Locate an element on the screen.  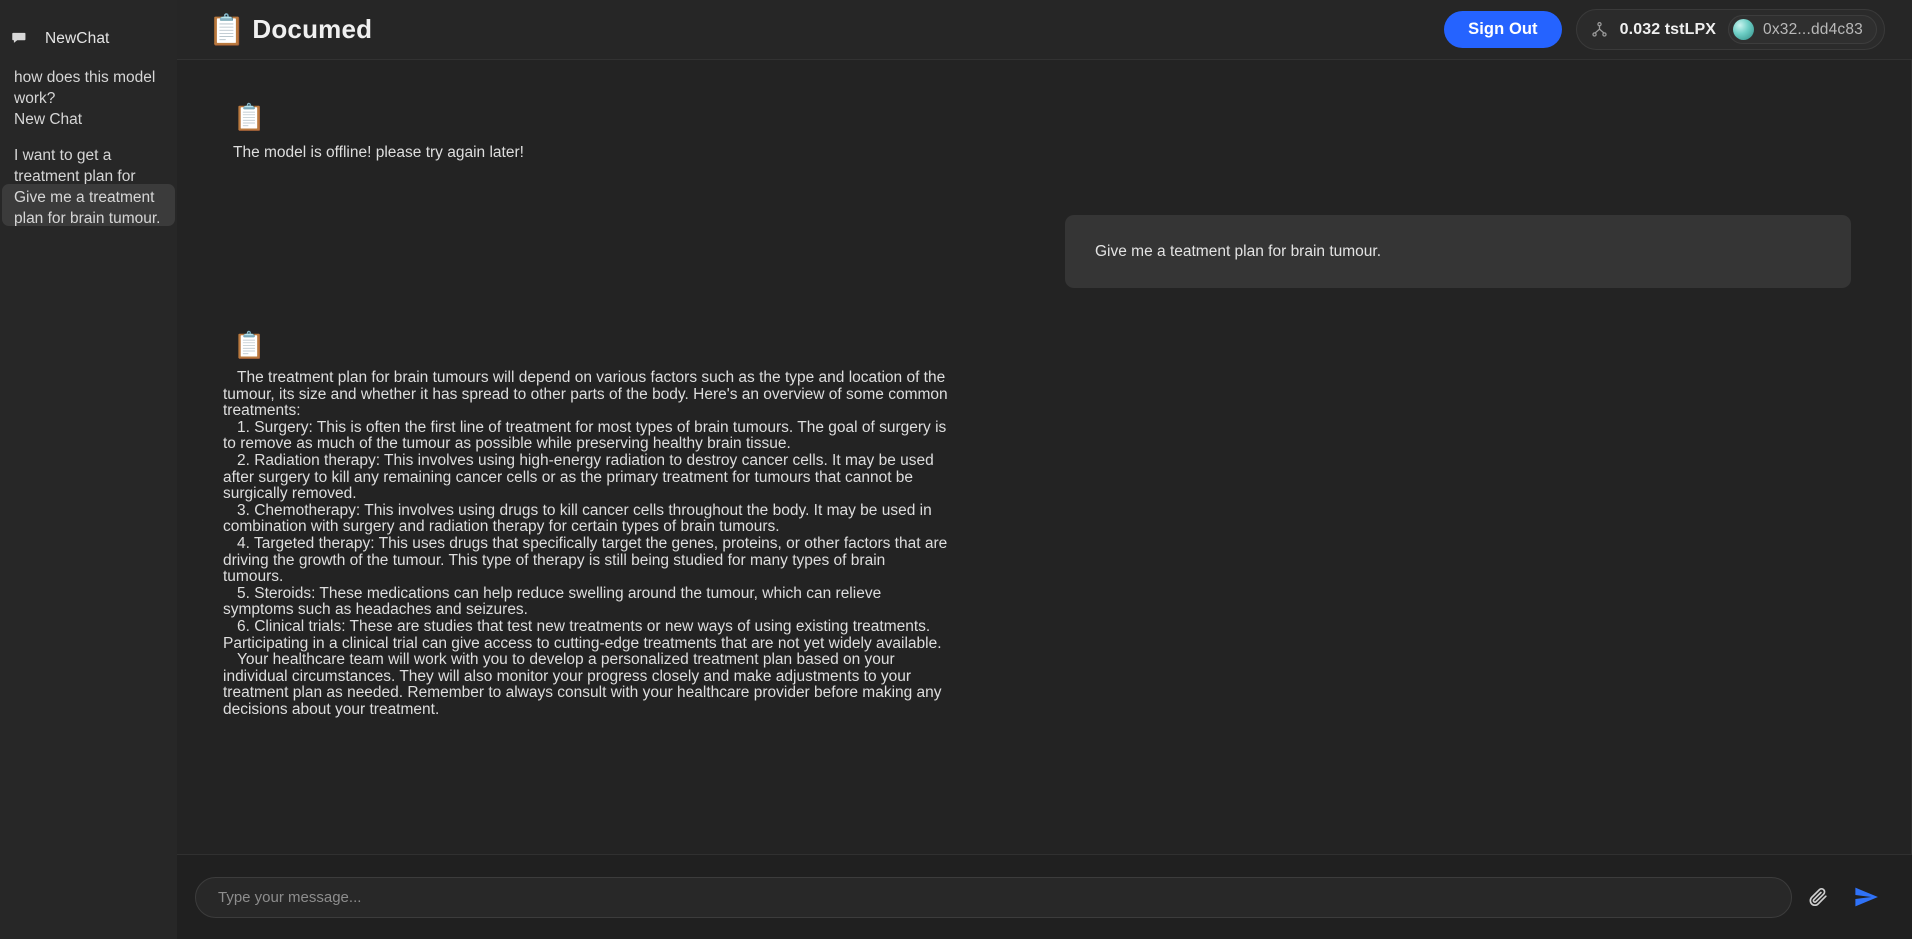
app-brand: 📋 Documed is located at coordinates (290, 29).